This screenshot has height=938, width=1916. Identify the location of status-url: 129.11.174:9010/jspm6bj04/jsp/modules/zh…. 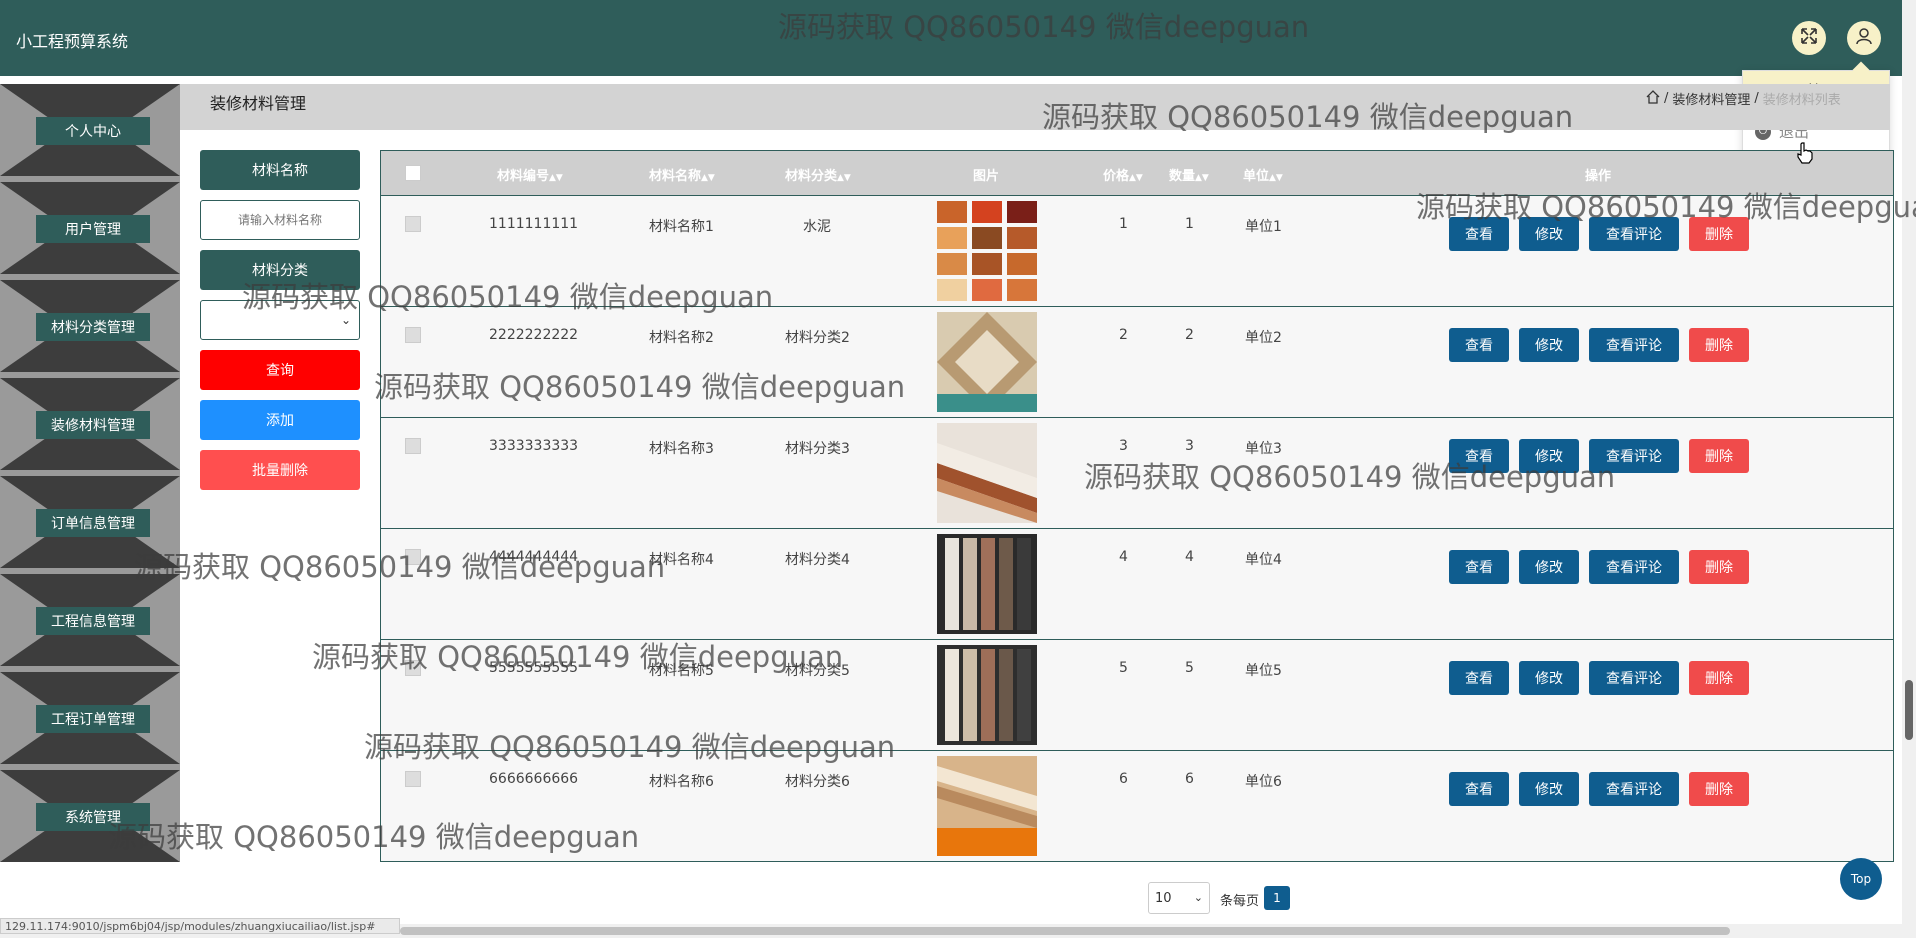
(200, 926).